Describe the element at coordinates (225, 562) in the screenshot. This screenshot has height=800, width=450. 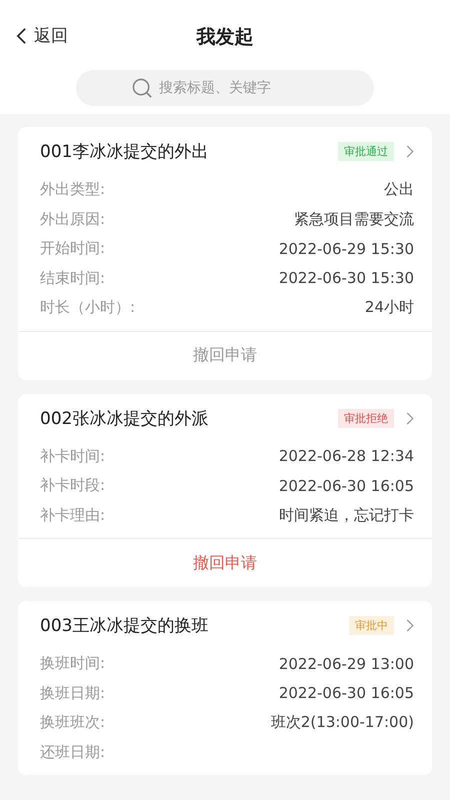
I see `withdraw-button: 撤回申请` at that location.